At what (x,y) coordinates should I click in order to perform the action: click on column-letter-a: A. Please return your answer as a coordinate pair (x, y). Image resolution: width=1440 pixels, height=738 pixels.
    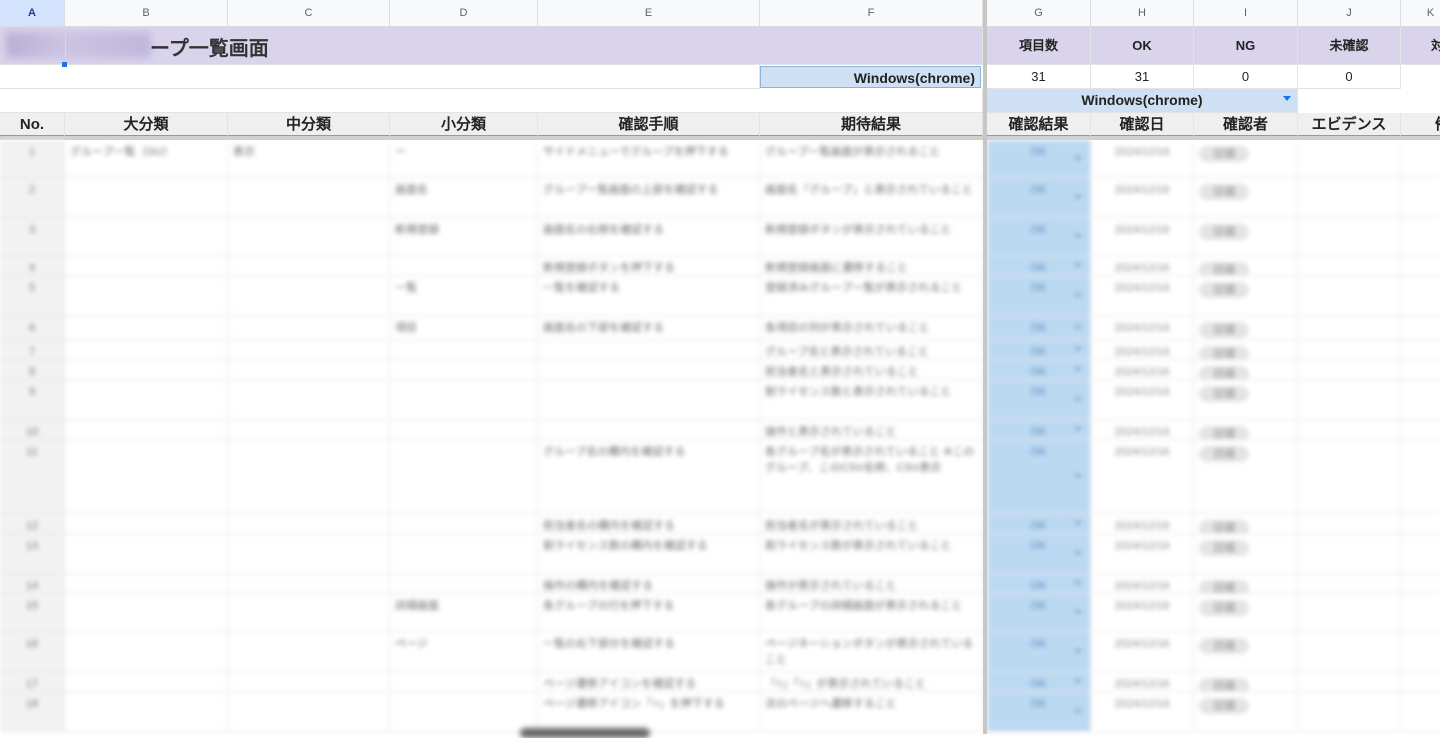
    Looking at the image, I should click on (32, 13).